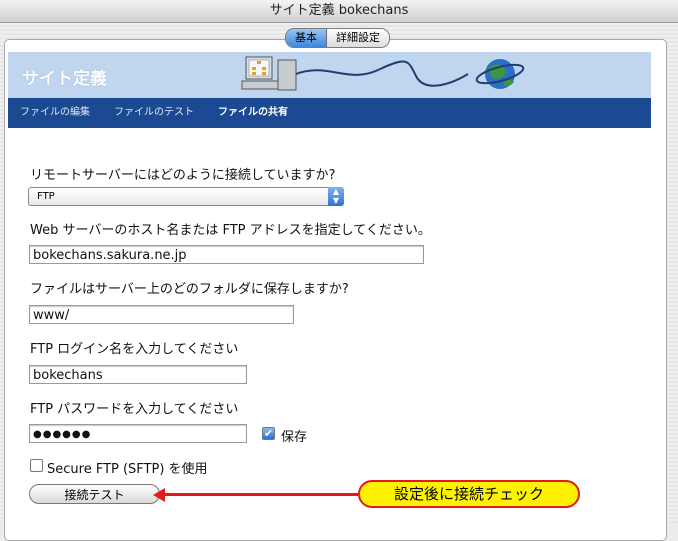  Describe the element at coordinates (138, 433) in the screenshot. I see `password-input: ●●●●●●` at that location.